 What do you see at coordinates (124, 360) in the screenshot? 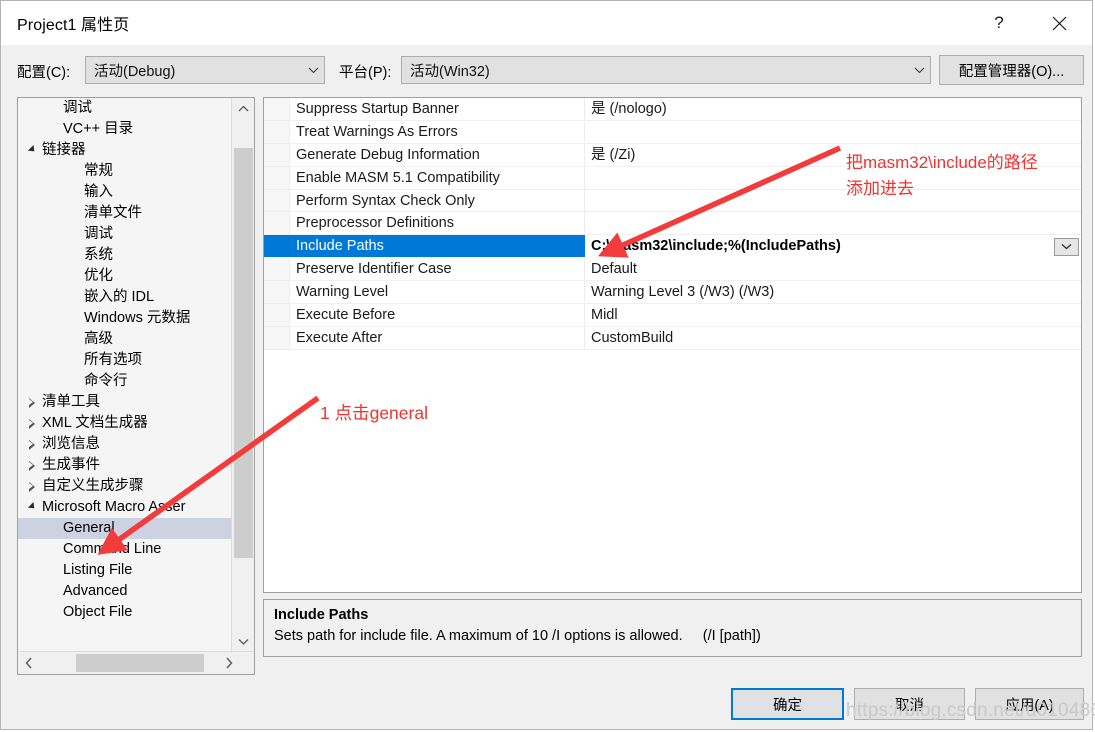
I see `tree-item: 所有选项` at bounding box center [124, 360].